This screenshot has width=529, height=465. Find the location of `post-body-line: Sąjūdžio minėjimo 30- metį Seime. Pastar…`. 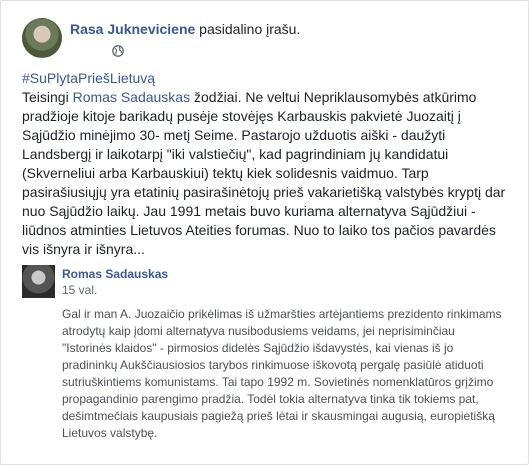

post-body-line: Sąjūdžio minėjimo 30- metį Seime. Pastar… is located at coordinates (234, 135).